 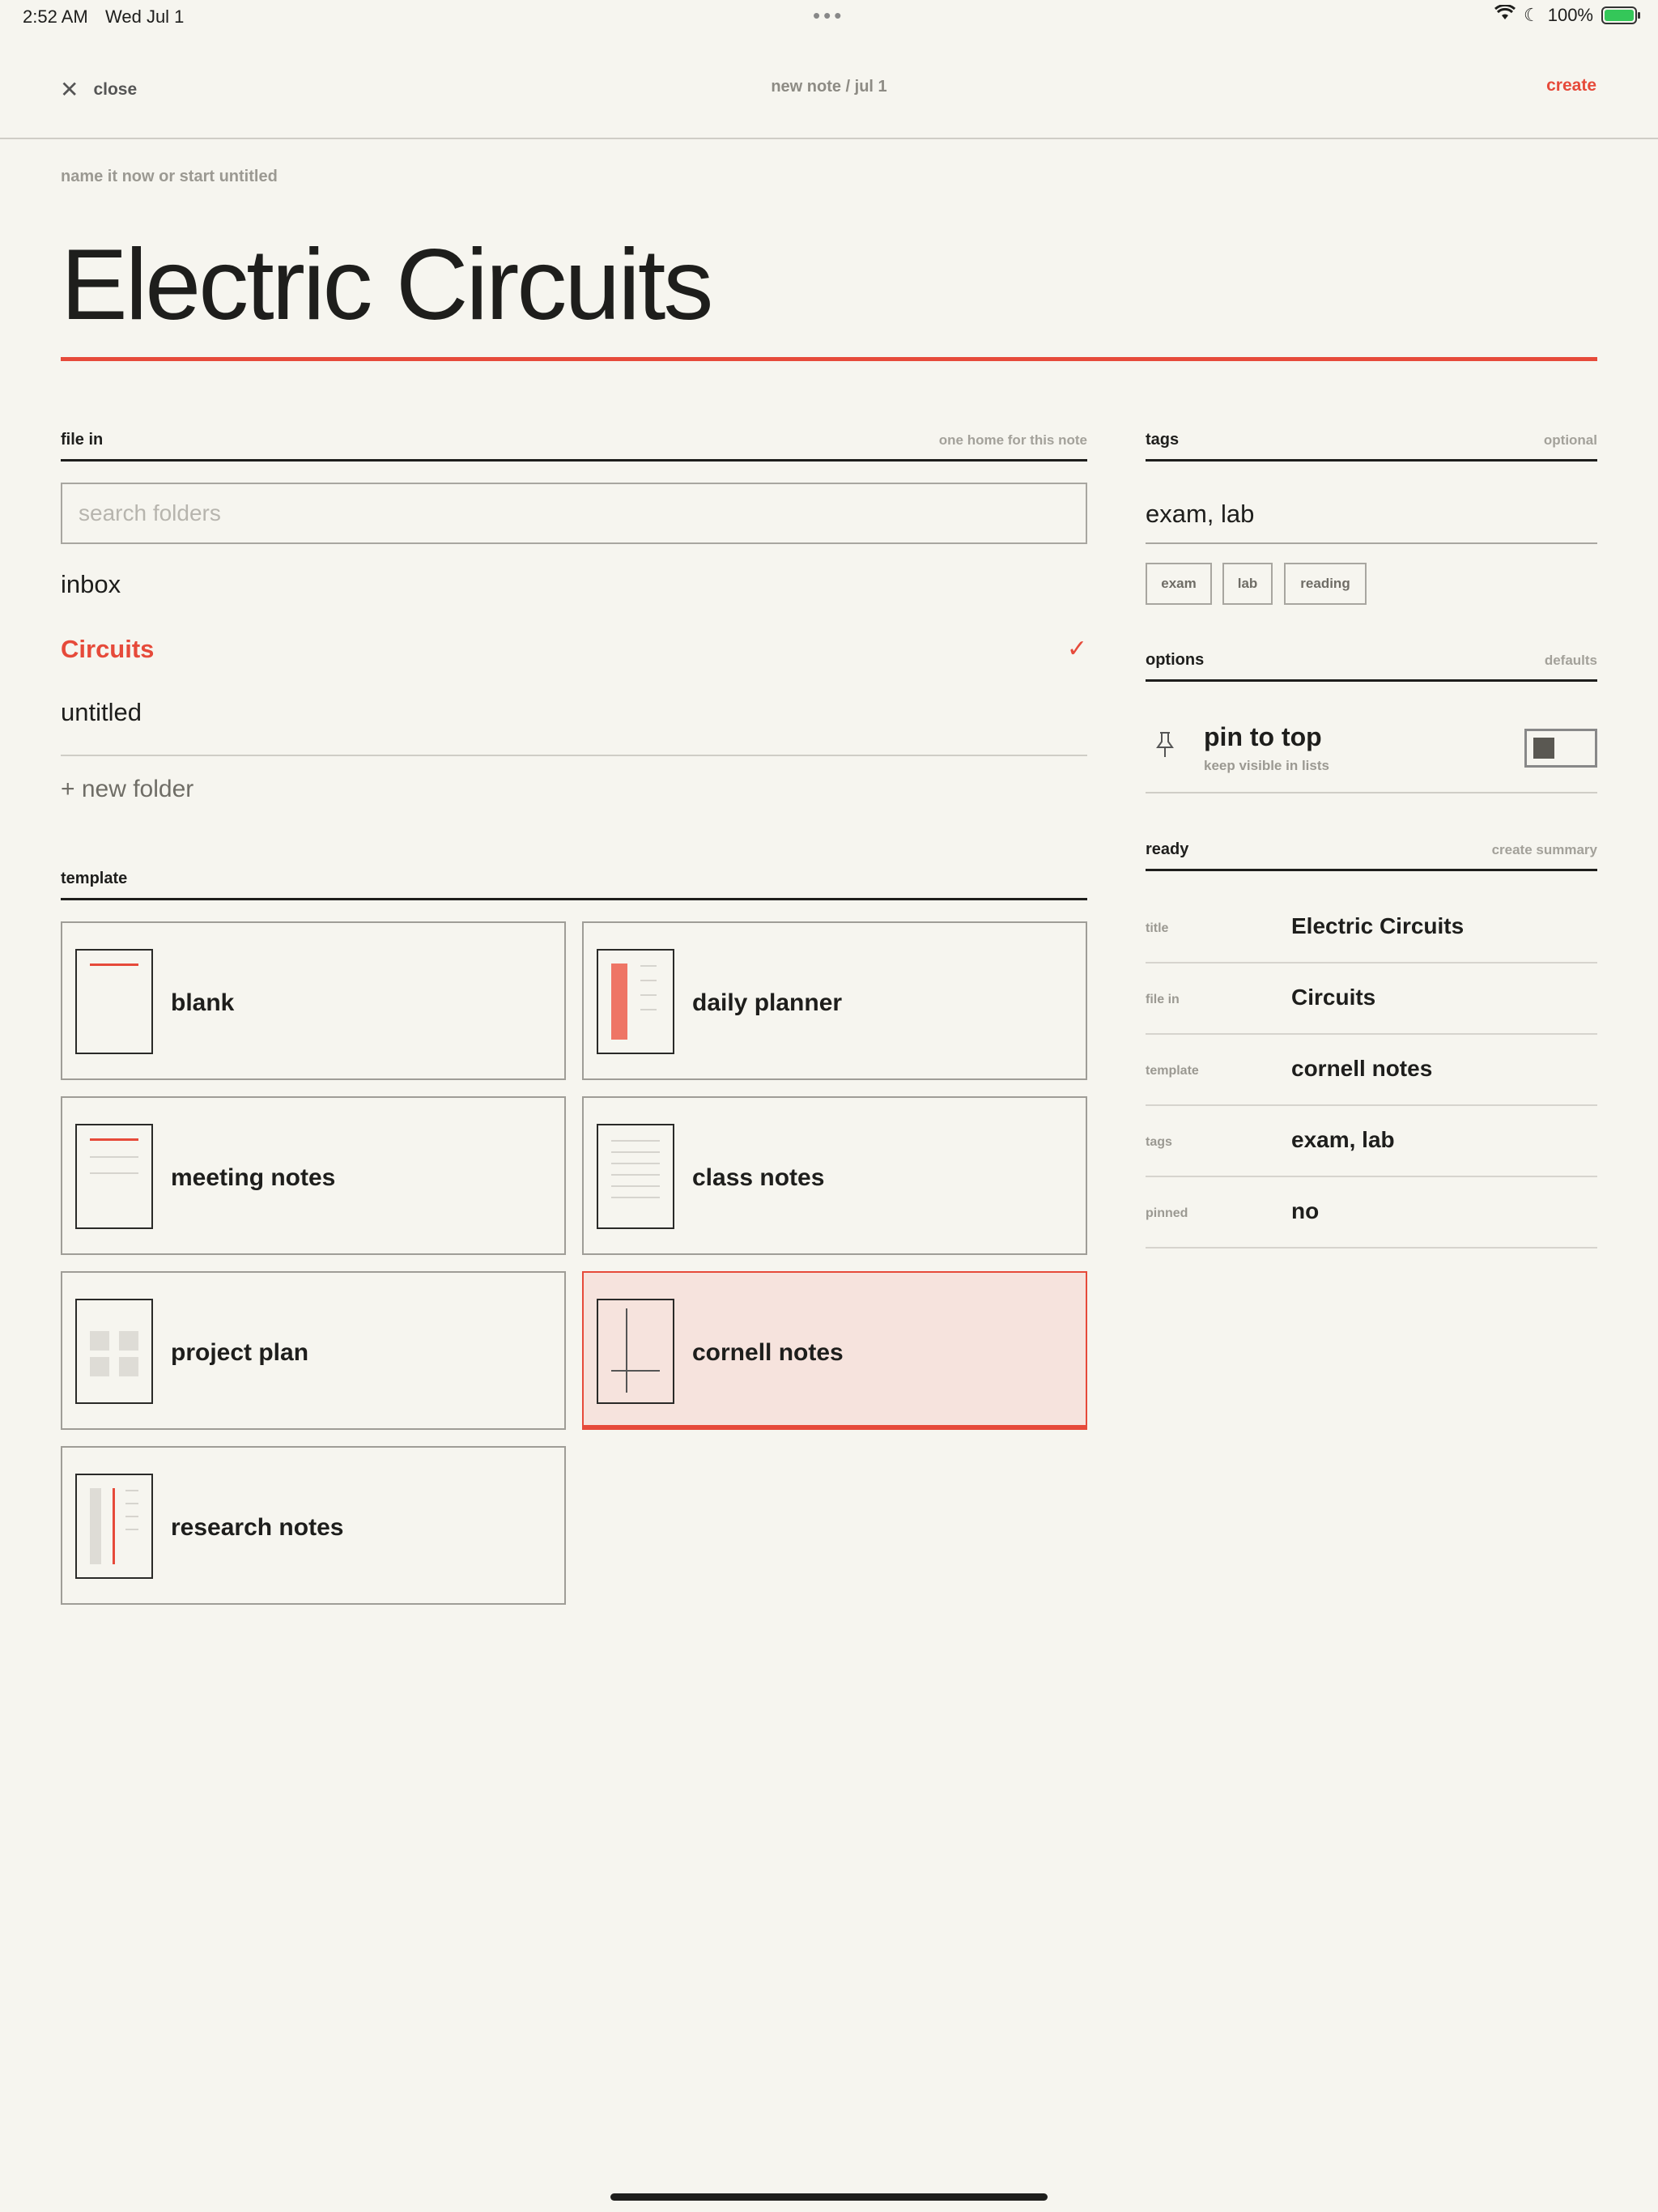 What do you see at coordinates (1543, 749) in the screenshot?
I see `toggle-knob` at bounding box center [1543, 749].